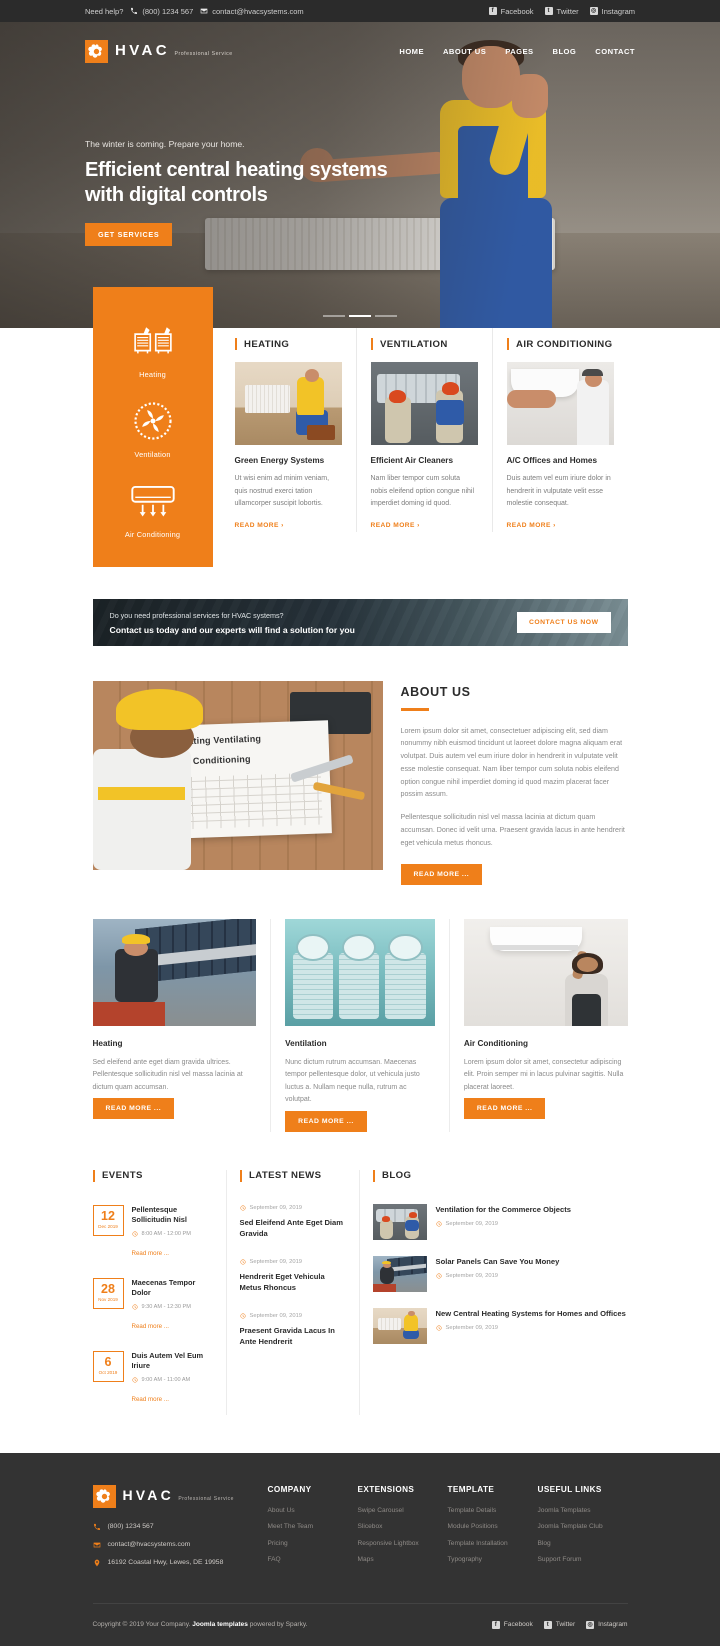 The image size is (720, 1646). I want to click on feature-card-title: Heating, so click(107, 1043).